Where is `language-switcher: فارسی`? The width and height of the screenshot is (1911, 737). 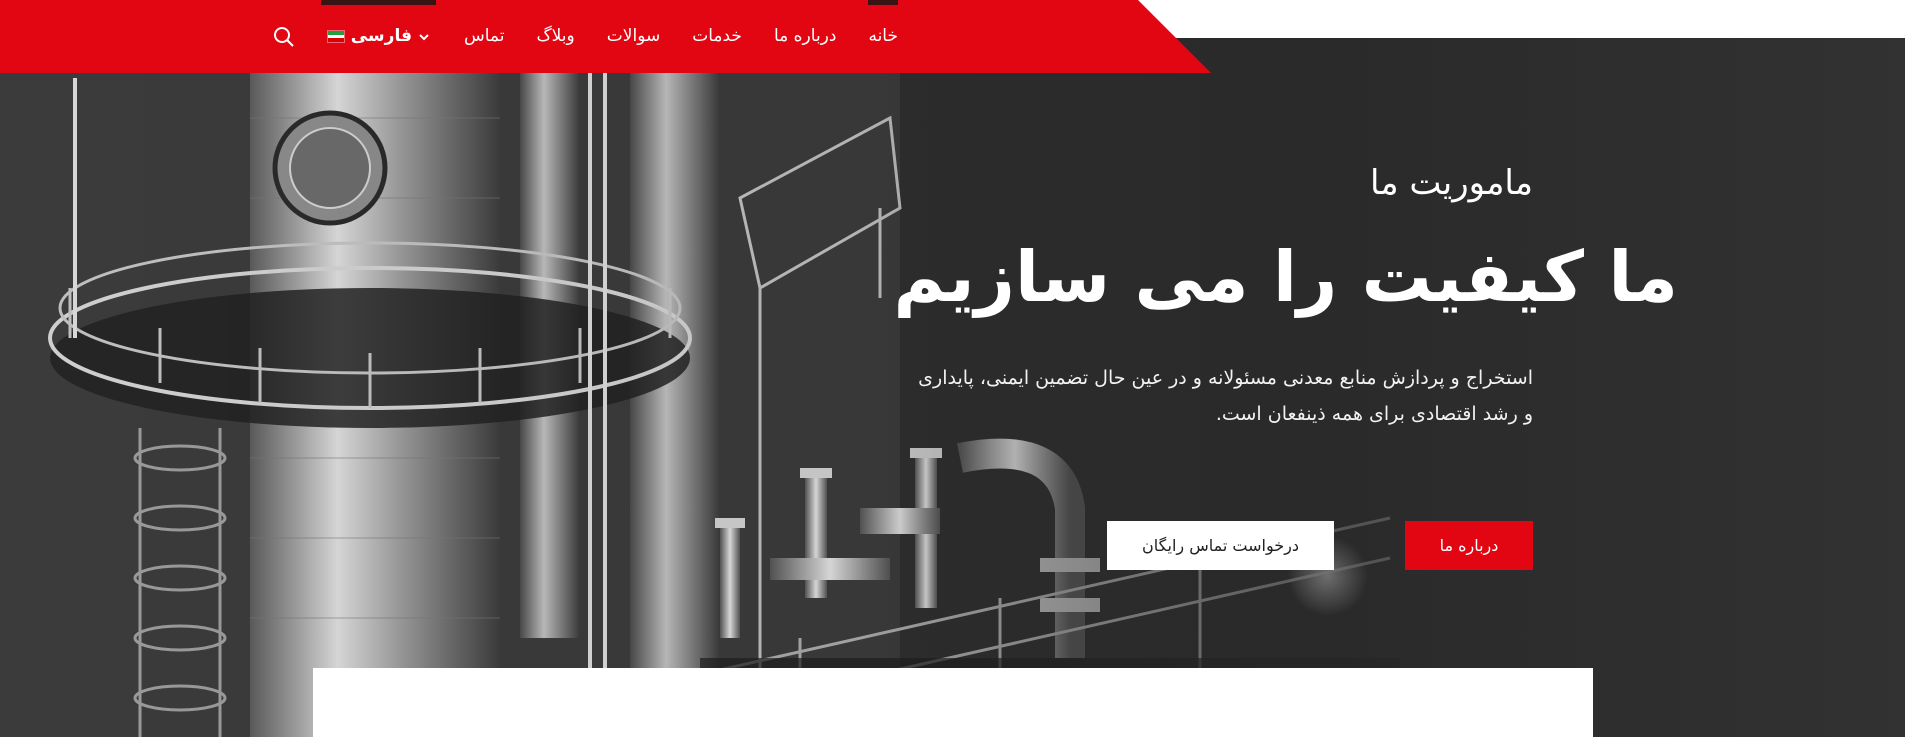 language-switcher: فارسی is located at coordinates (378, 36).